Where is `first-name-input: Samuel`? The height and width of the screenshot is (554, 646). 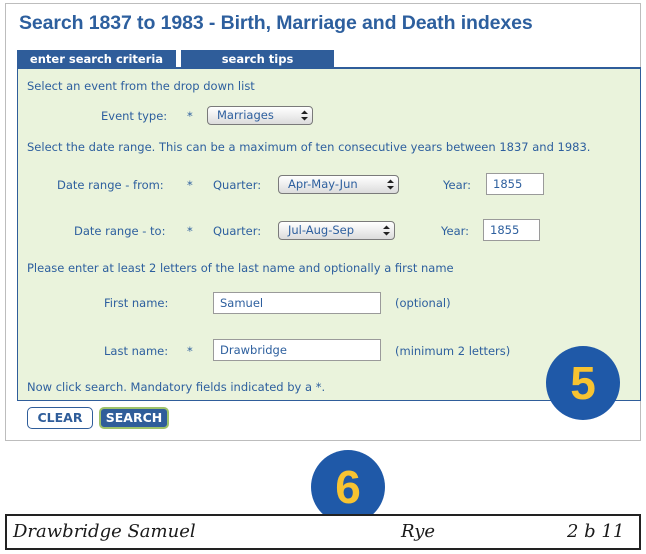 first-name-input: Samuel is located at coordinates (297, 303).